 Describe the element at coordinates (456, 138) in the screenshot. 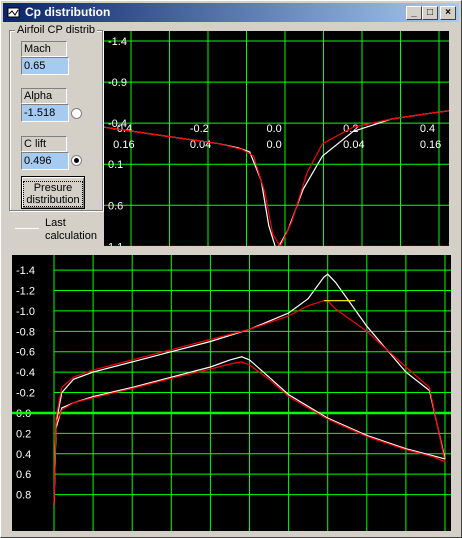

I see `upper-plot-edge` at that location.